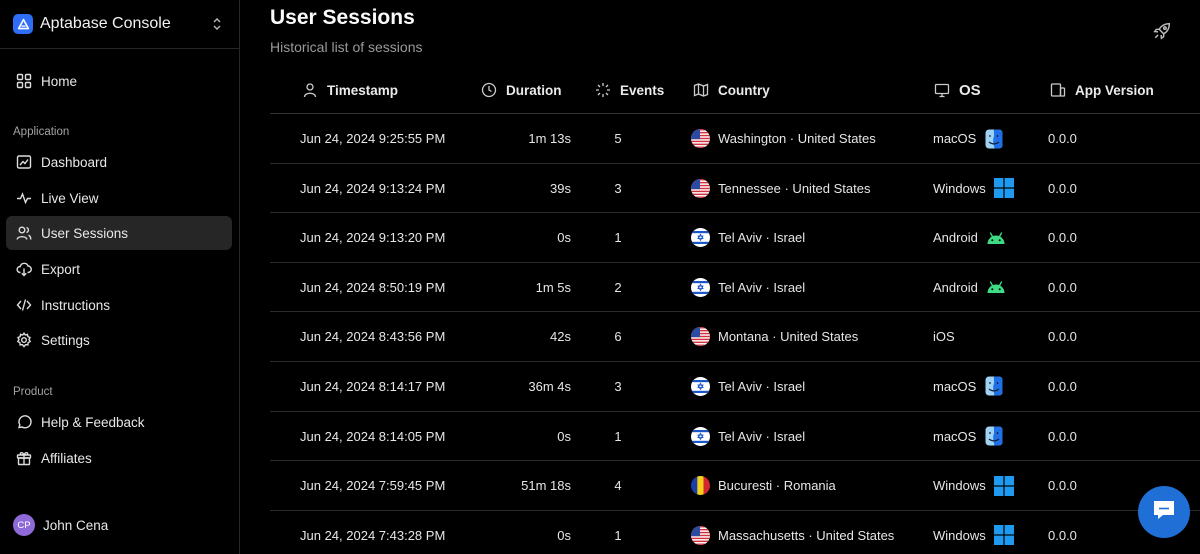 Image resolution: width=1200 pixels, height=554 pixels. I want to click on sidebar-item-label: Export, so click(61, 269).